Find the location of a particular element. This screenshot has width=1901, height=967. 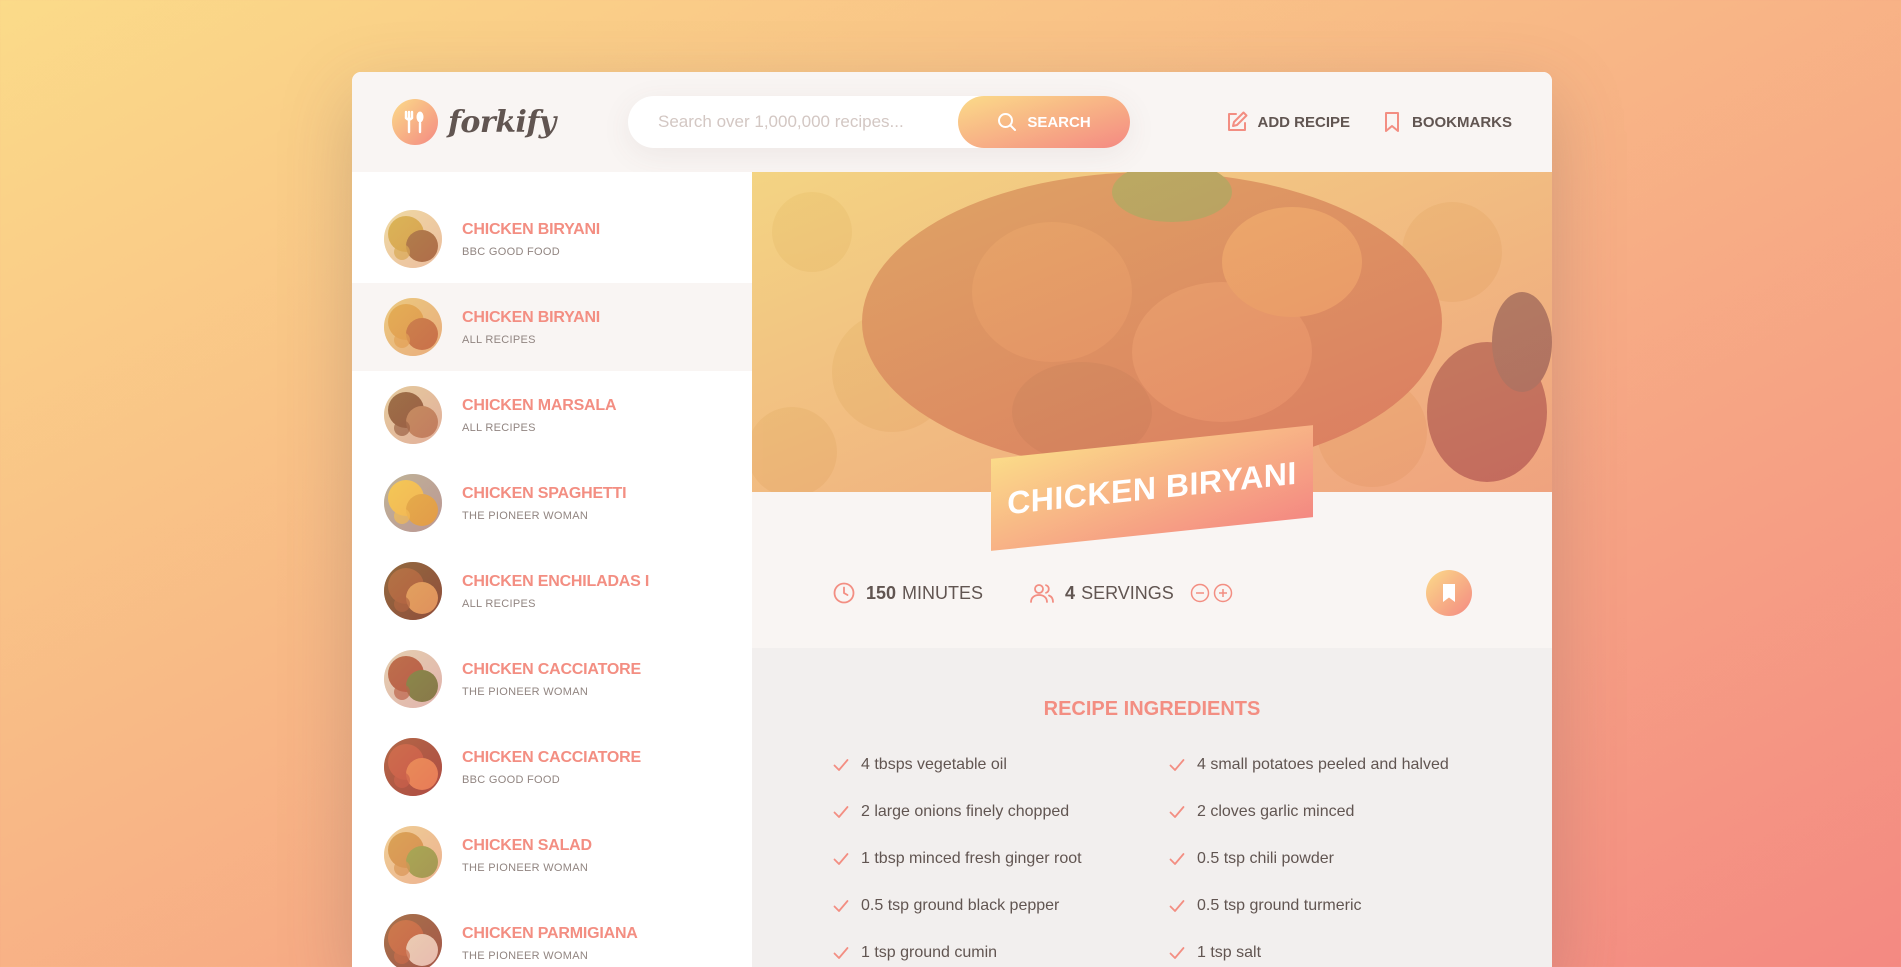

ingredient-text: 1 tsp ground cumin is located at coordinates (929, 952).